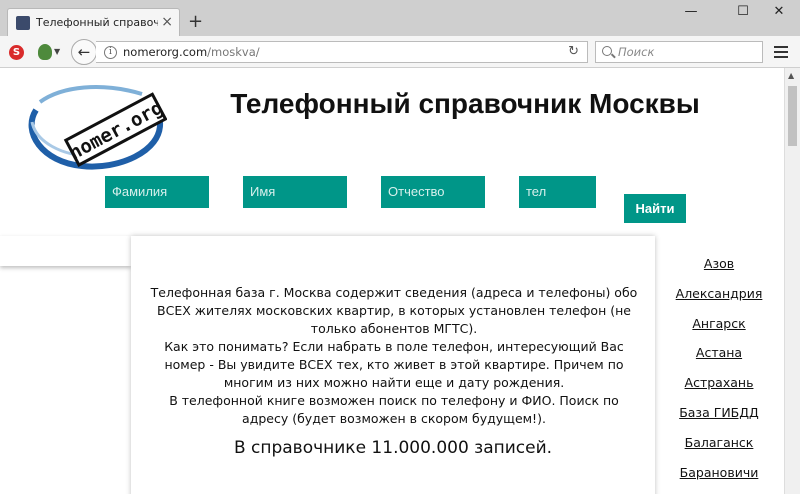  I want to click on search-icon, so click(607, 51).